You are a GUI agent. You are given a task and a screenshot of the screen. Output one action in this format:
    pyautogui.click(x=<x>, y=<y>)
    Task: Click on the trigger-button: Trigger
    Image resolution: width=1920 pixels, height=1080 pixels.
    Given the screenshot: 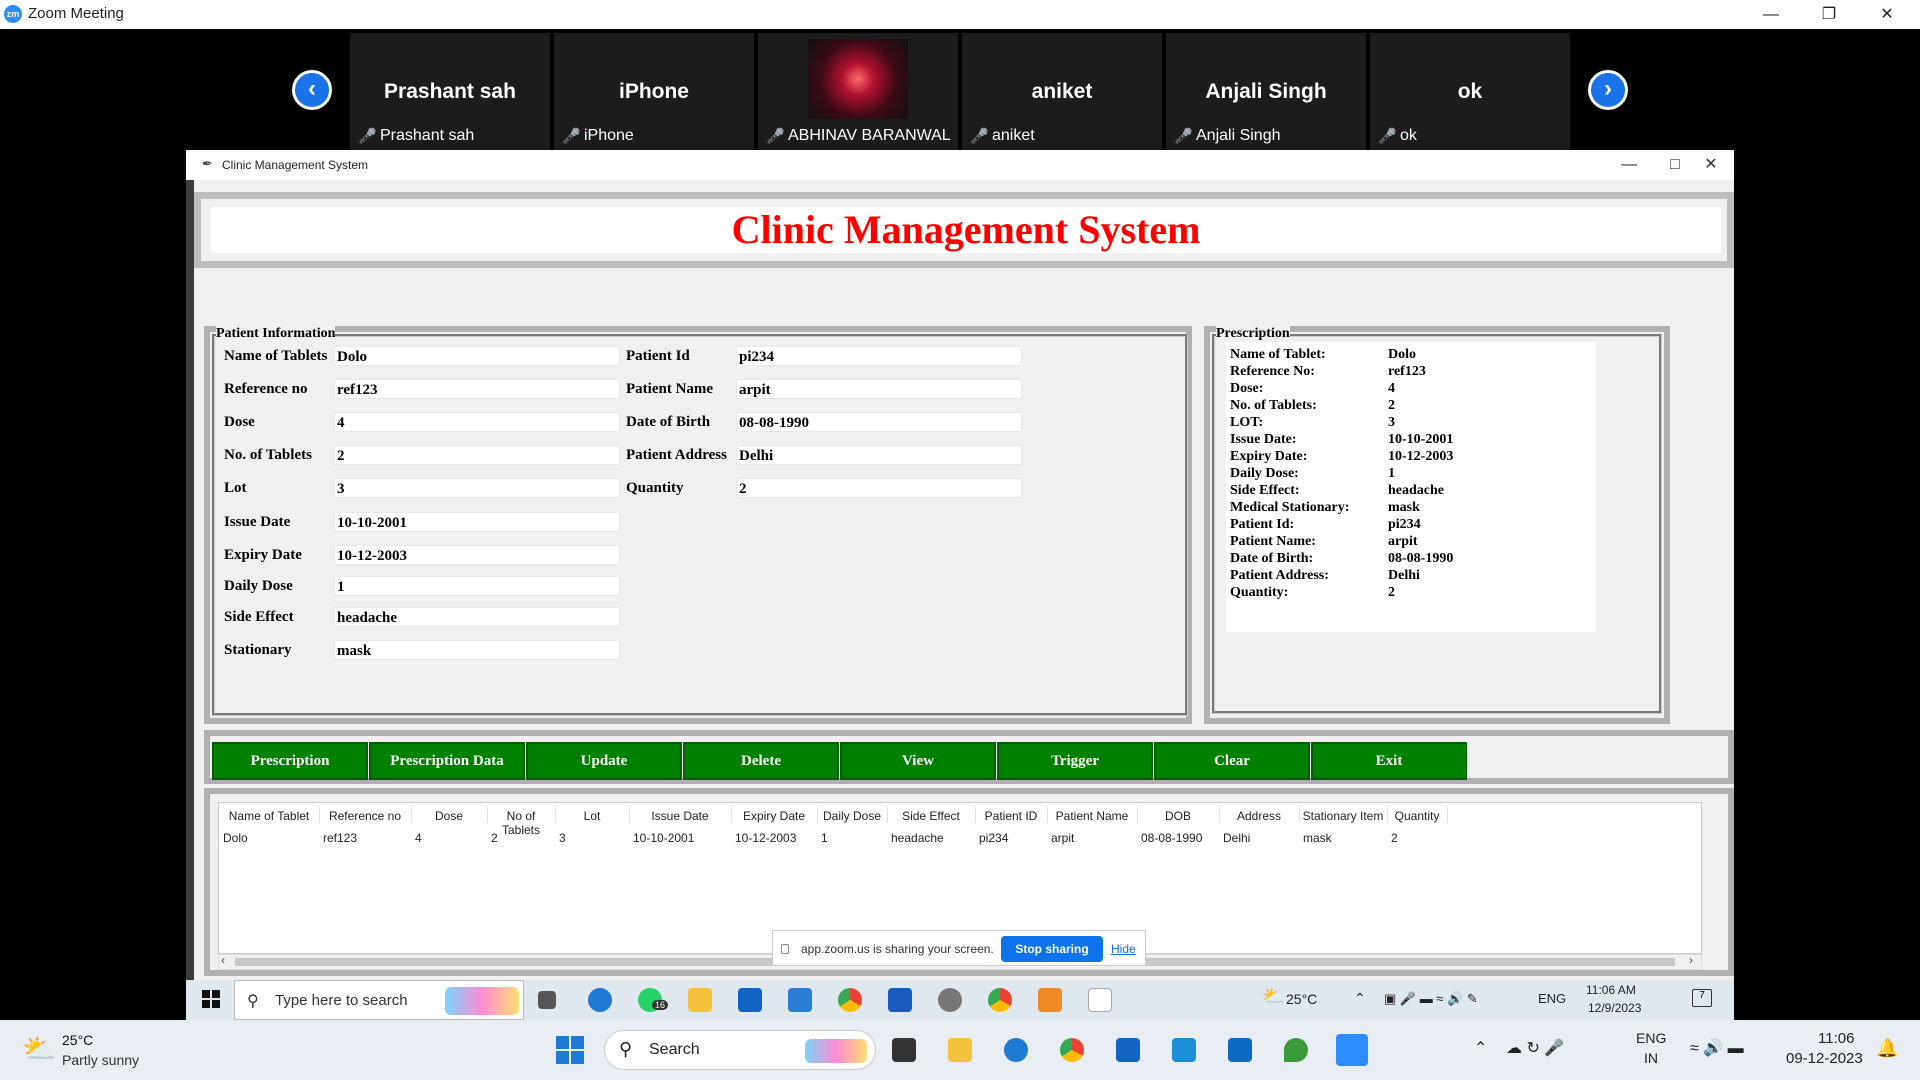 What is the action you would take?
    pyautogui.click(x=1075, y=761)
    